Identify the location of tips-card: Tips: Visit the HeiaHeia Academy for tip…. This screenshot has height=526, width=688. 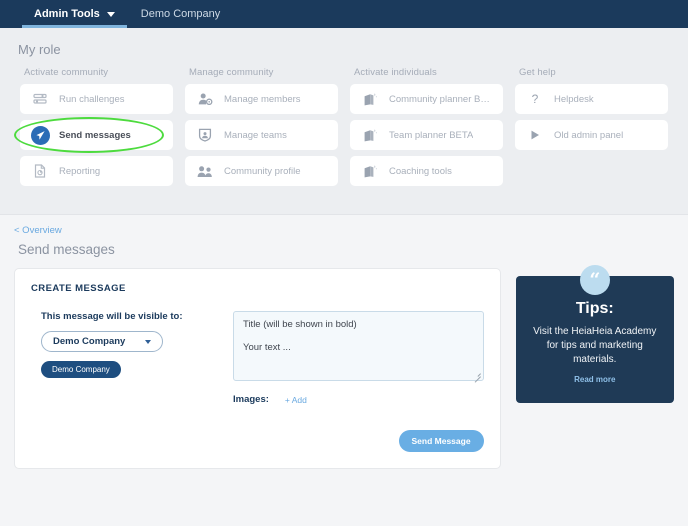
(594, 340).